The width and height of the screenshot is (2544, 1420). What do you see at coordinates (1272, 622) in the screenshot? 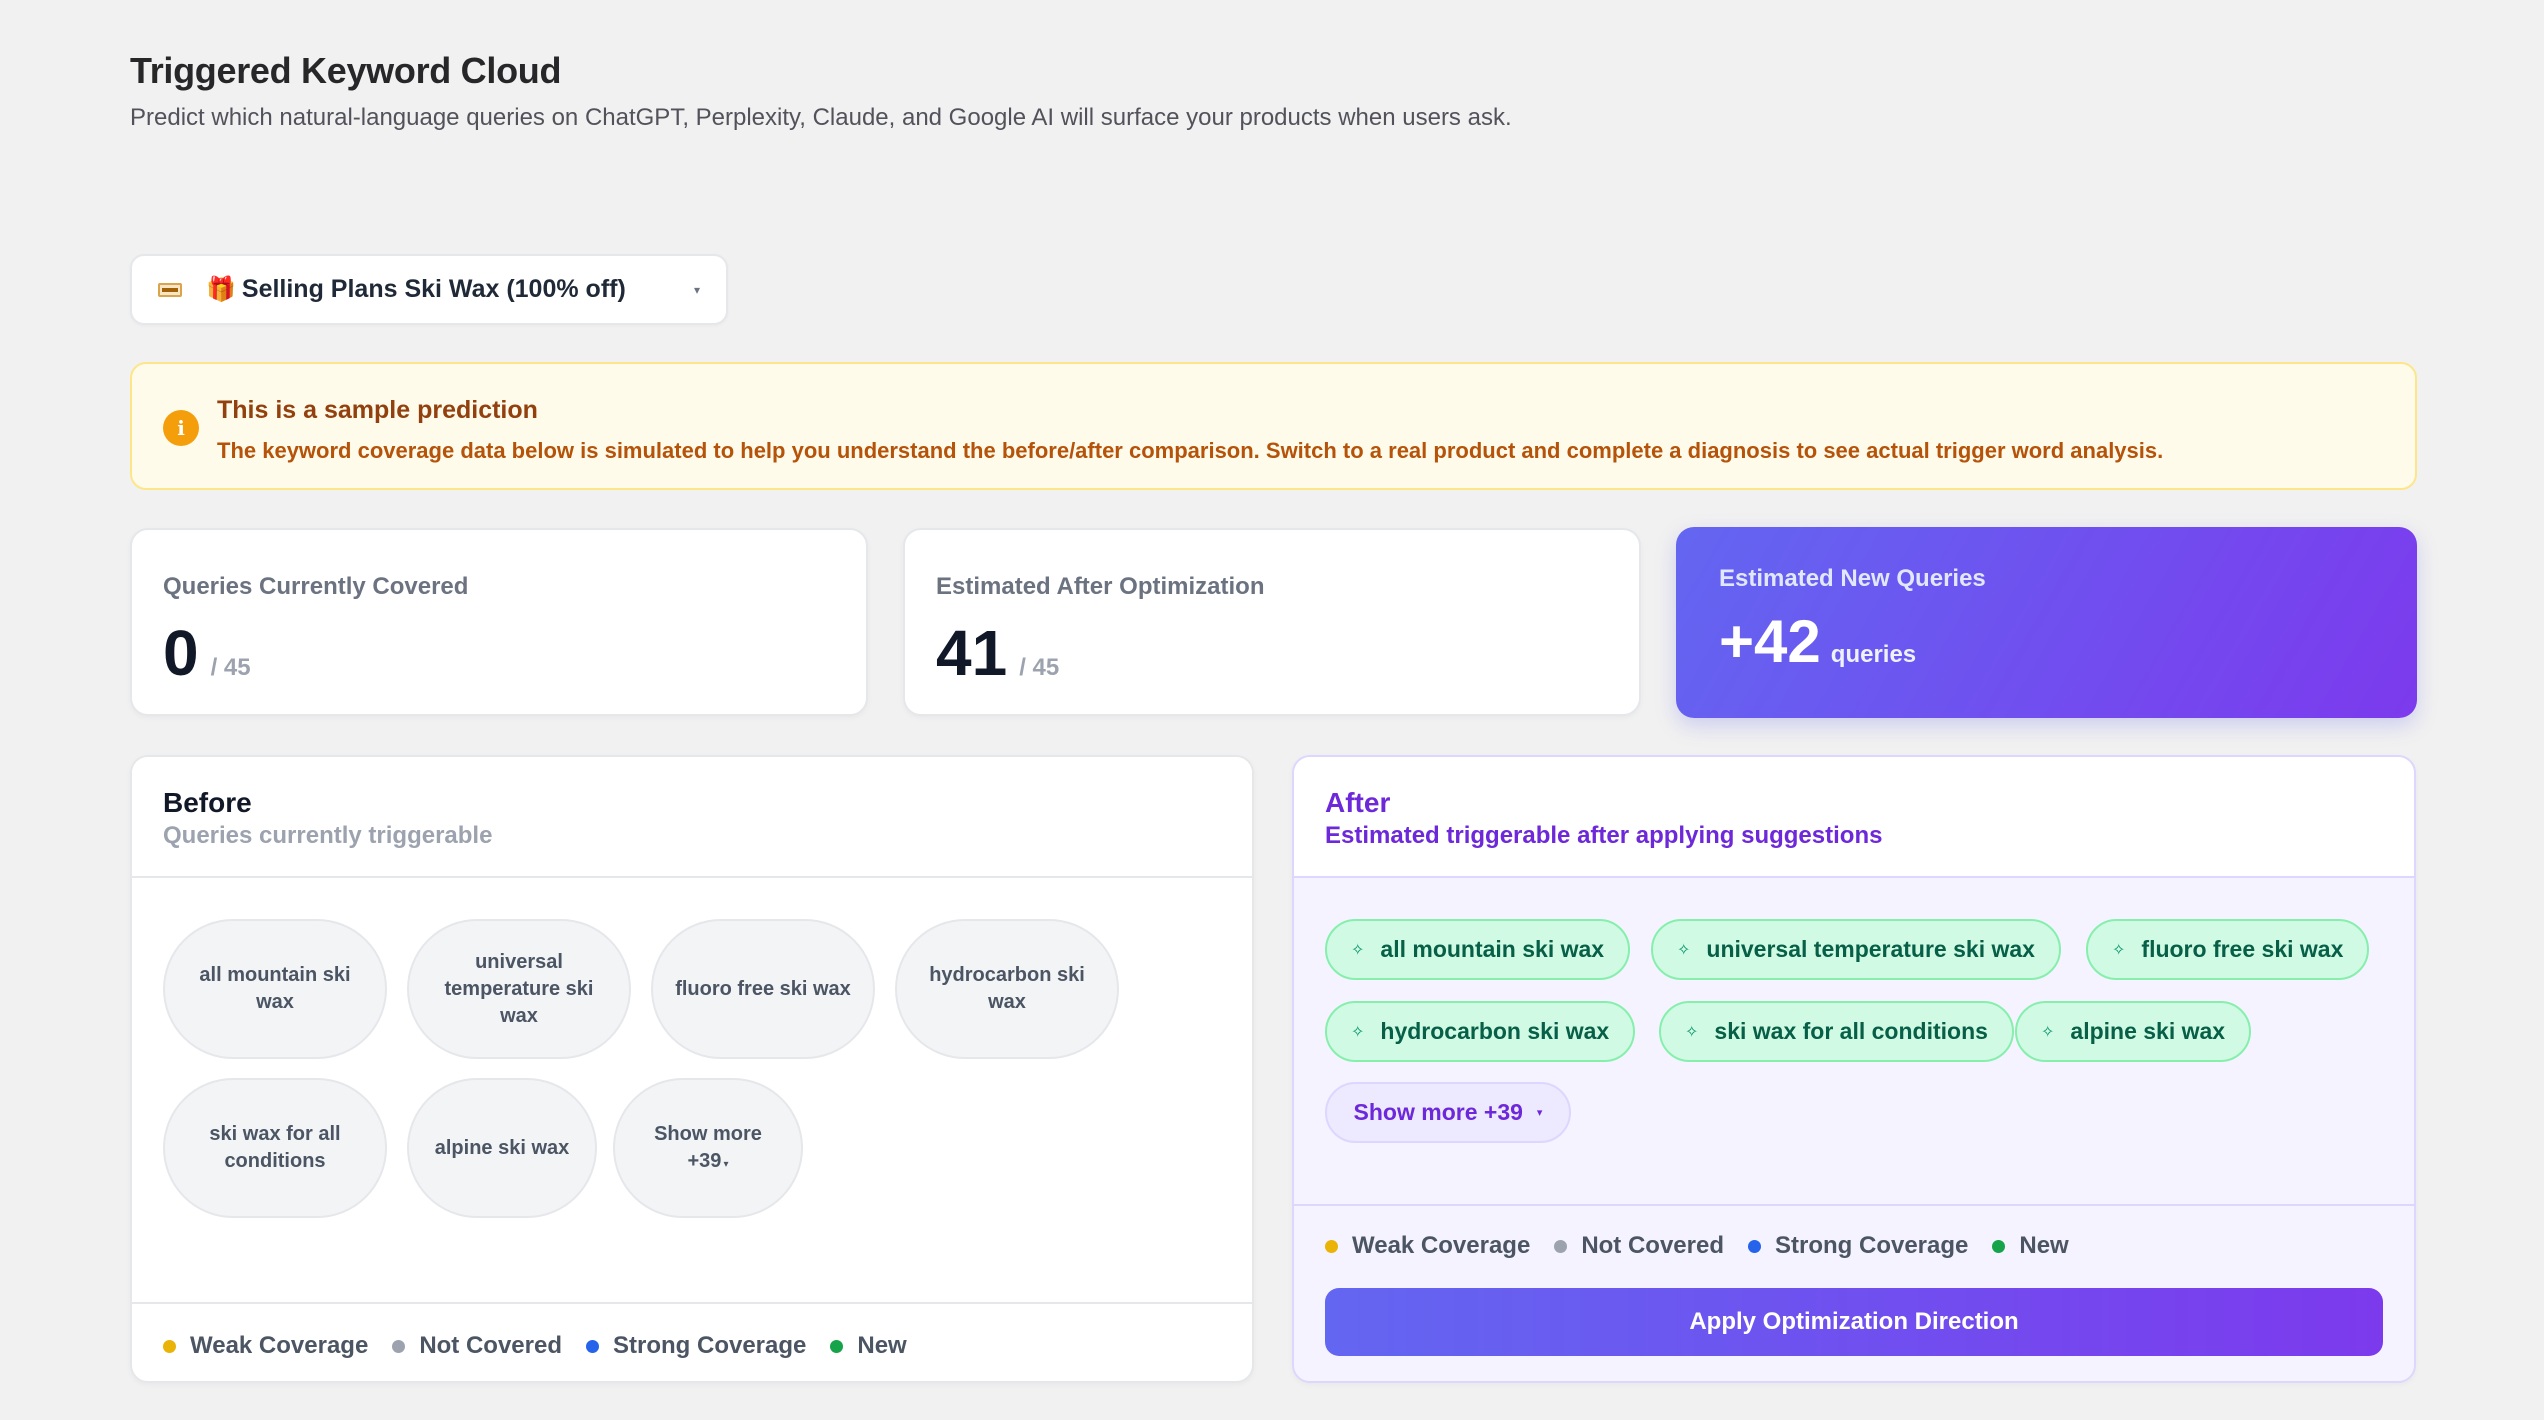
I see `stat-card-after: Estimated After Optimization 41 / 45` at bounding box center [1272, 622].